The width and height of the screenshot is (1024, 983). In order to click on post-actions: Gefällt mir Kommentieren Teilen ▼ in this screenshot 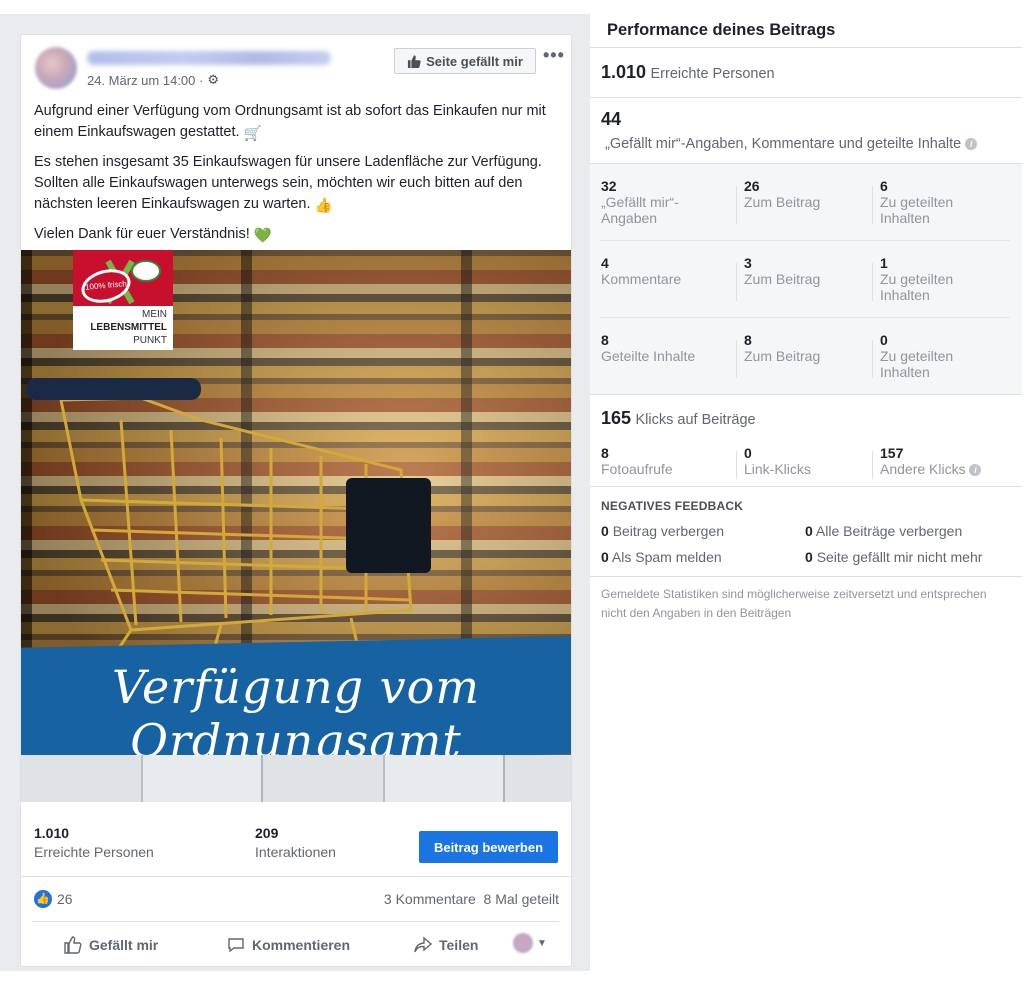, I will do `click(296, 945)`.